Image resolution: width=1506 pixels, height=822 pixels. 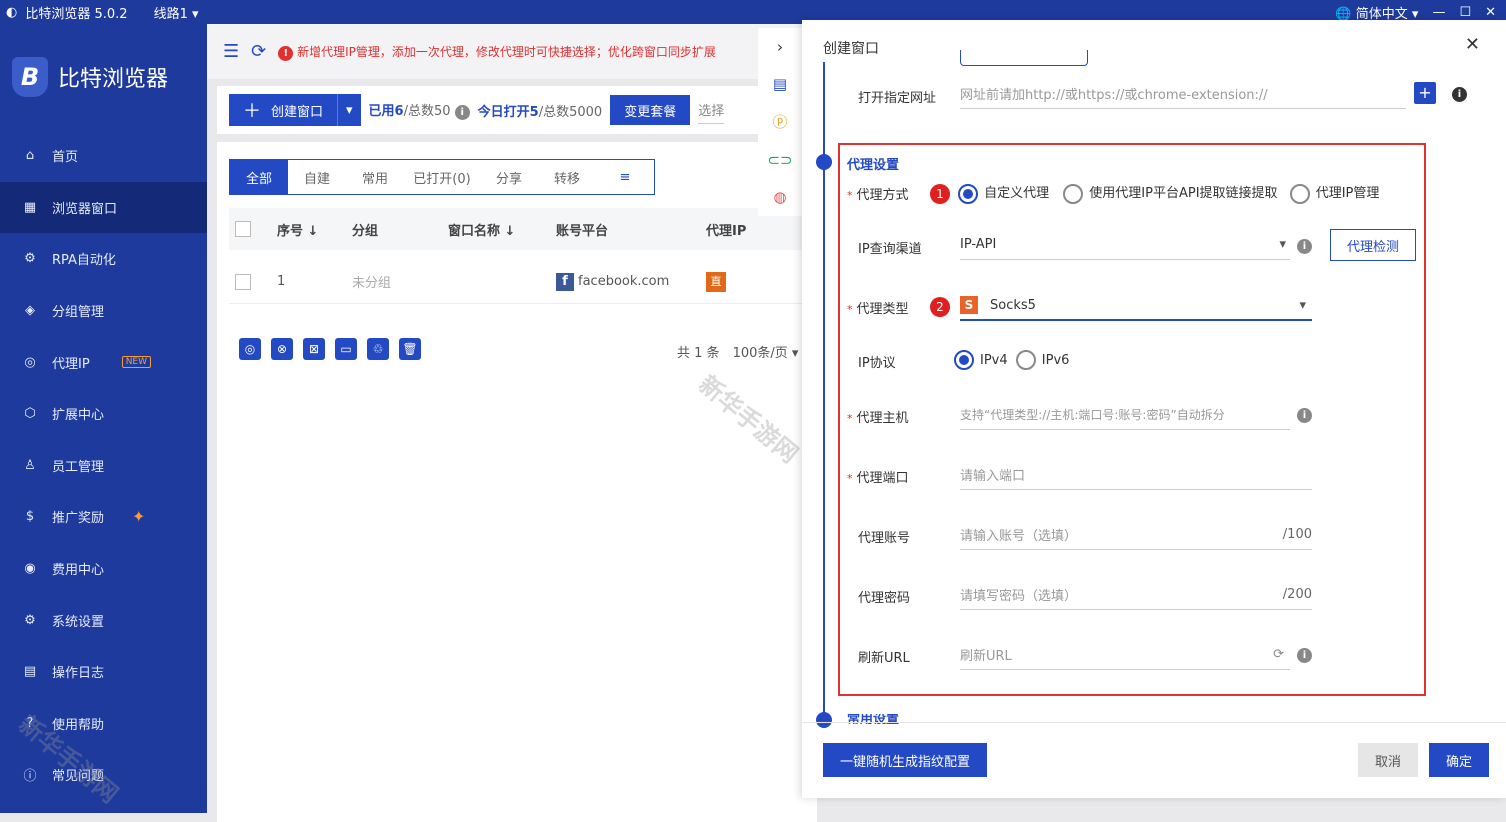 What do you see at coordinates (1459, 94) in the screenshot?
I see `open-url-info-icon: i` at bounding box center [1459, 94].